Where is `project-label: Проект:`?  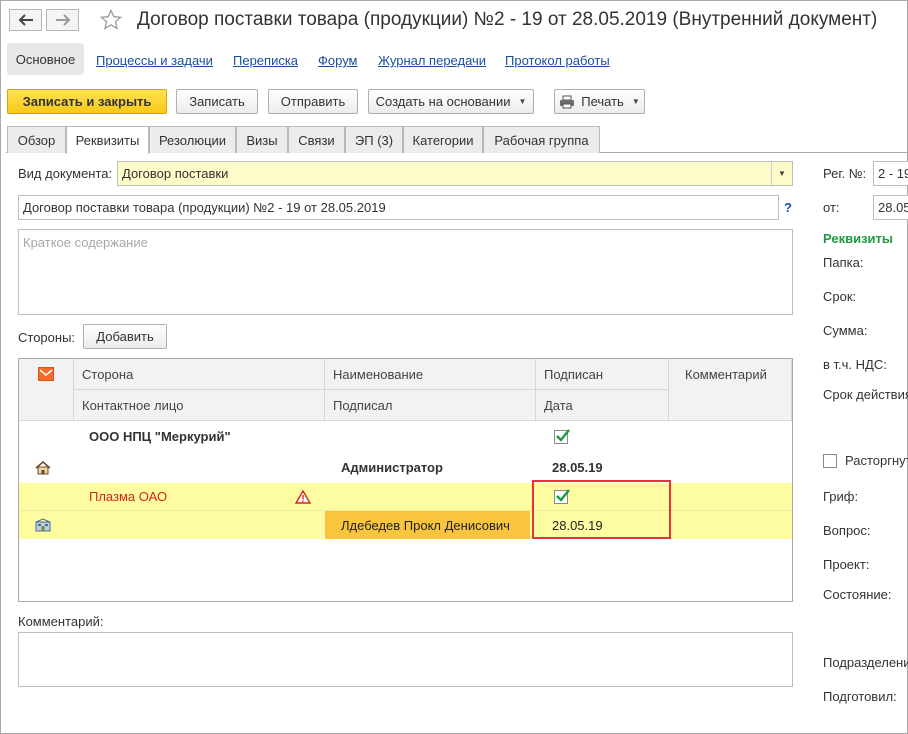
project-label: Проект: is located at coordinates (846, 564).